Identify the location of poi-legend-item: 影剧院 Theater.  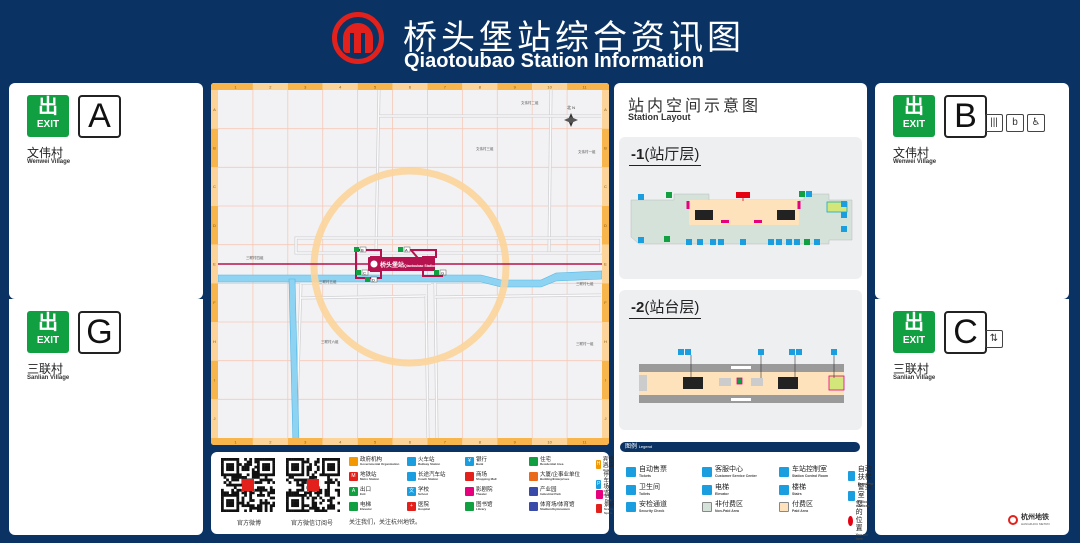
(479, 492).